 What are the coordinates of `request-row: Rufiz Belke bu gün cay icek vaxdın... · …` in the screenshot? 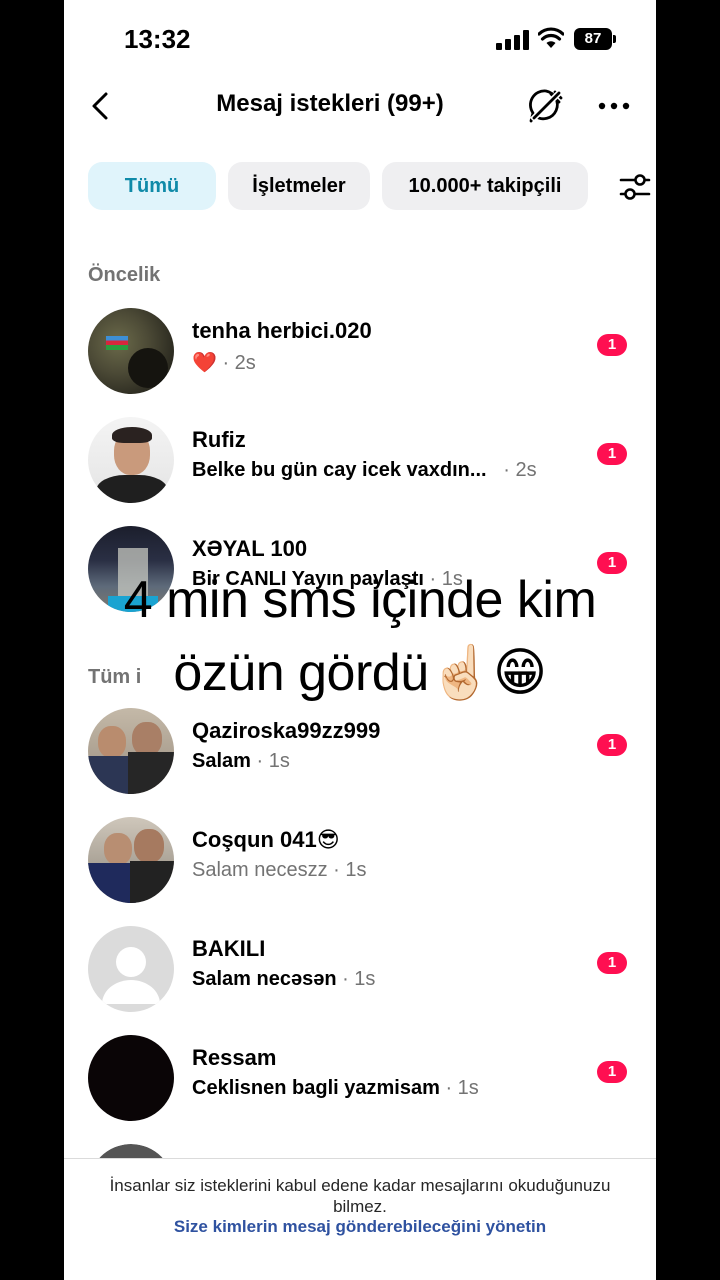 It's located at (360, 461).